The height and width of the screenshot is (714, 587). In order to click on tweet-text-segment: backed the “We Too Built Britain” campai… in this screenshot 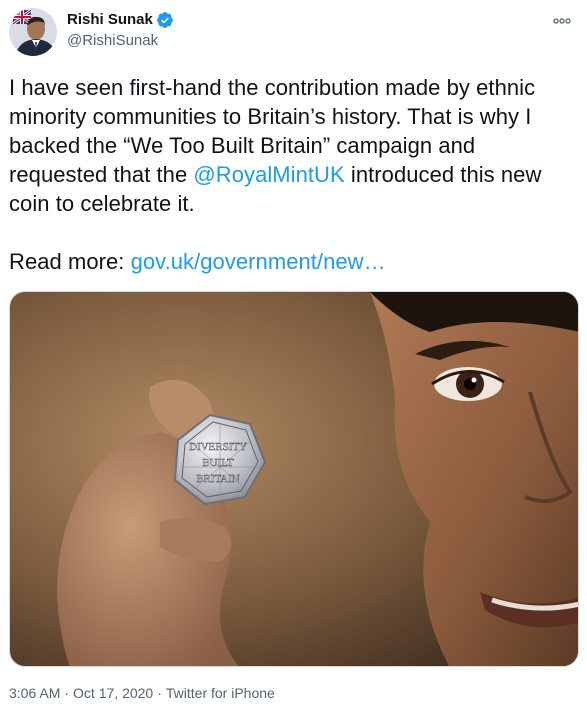, I will do `click(242, 145)`.